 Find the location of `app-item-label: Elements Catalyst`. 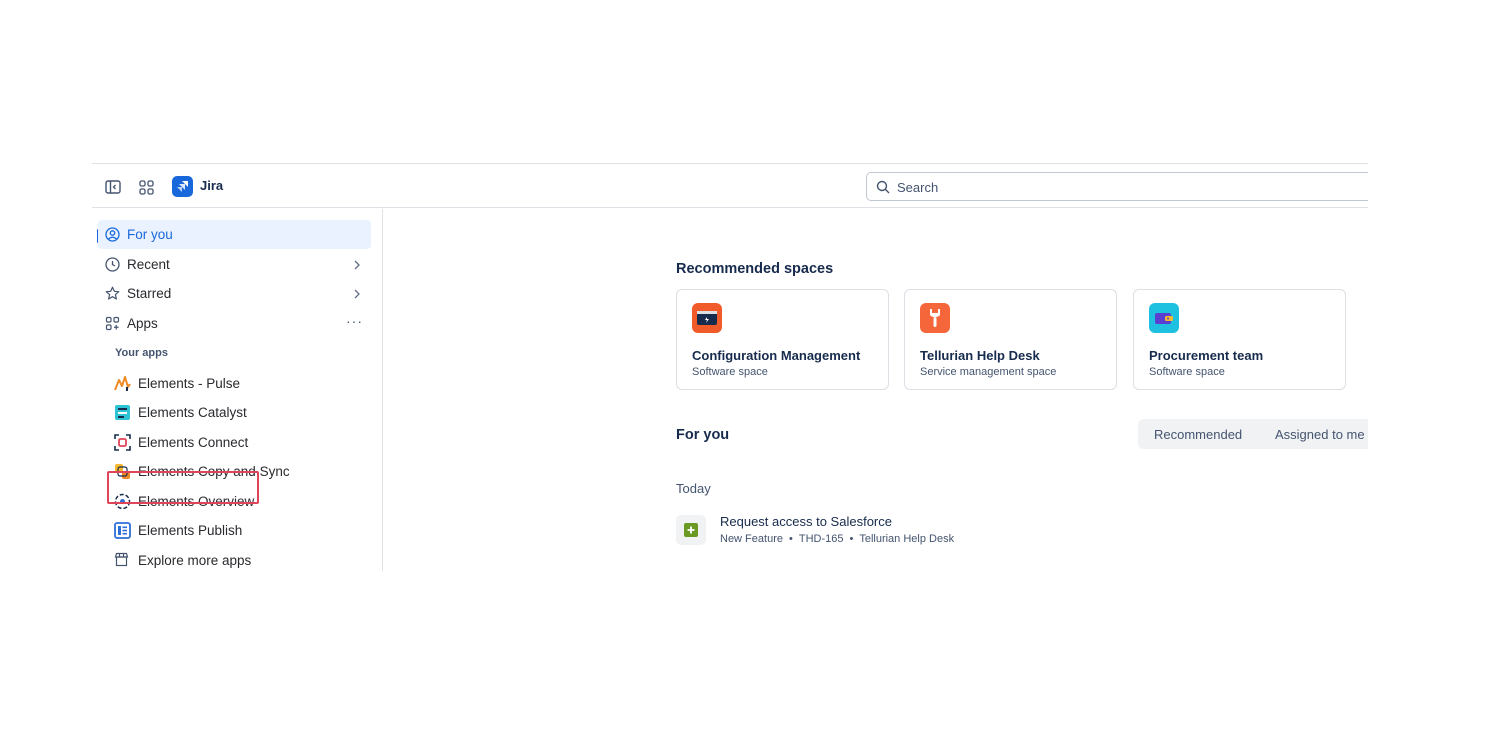

app-item-label: Elements Catalyst is located at coordinates (192, 412).